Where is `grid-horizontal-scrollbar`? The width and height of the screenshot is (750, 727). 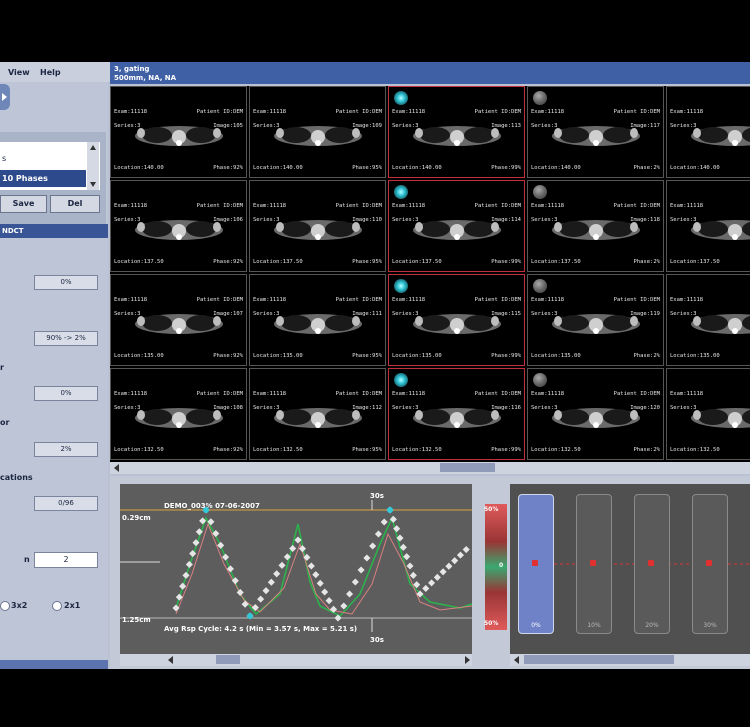
grid-horizontal-scrollbar is located at coordinates (430, 468).